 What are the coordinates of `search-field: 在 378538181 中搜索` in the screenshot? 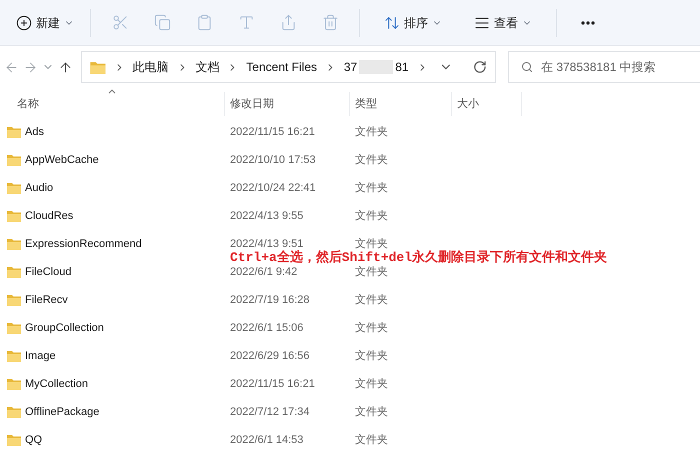 It's located at (604, 67).